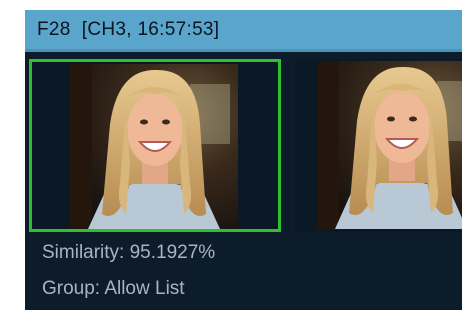  Describe the element at coordinates (128, 29) in the screenshot. I see `panel-title: F28 [CH3, 16:57:53]` at that location.